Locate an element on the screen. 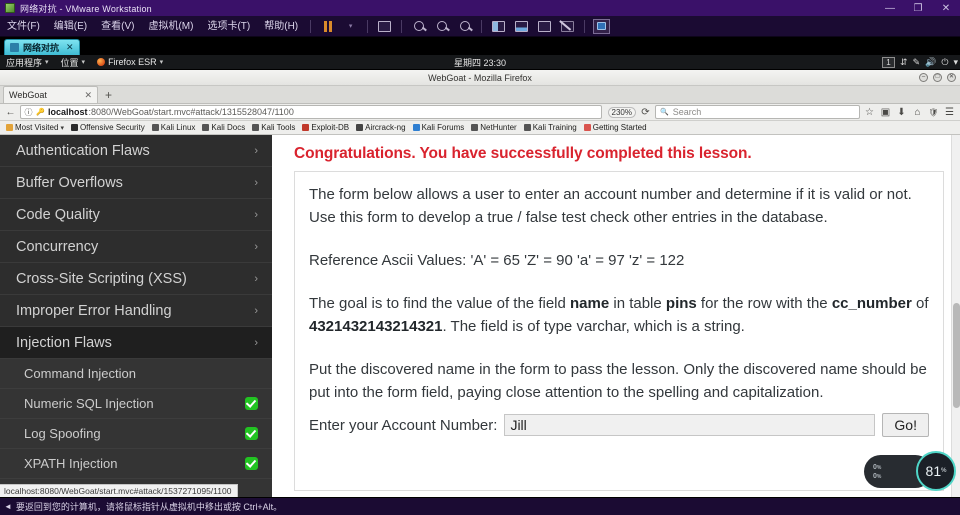  panel-clock: 星期四 23:30 is located at coordinates (480, 62).